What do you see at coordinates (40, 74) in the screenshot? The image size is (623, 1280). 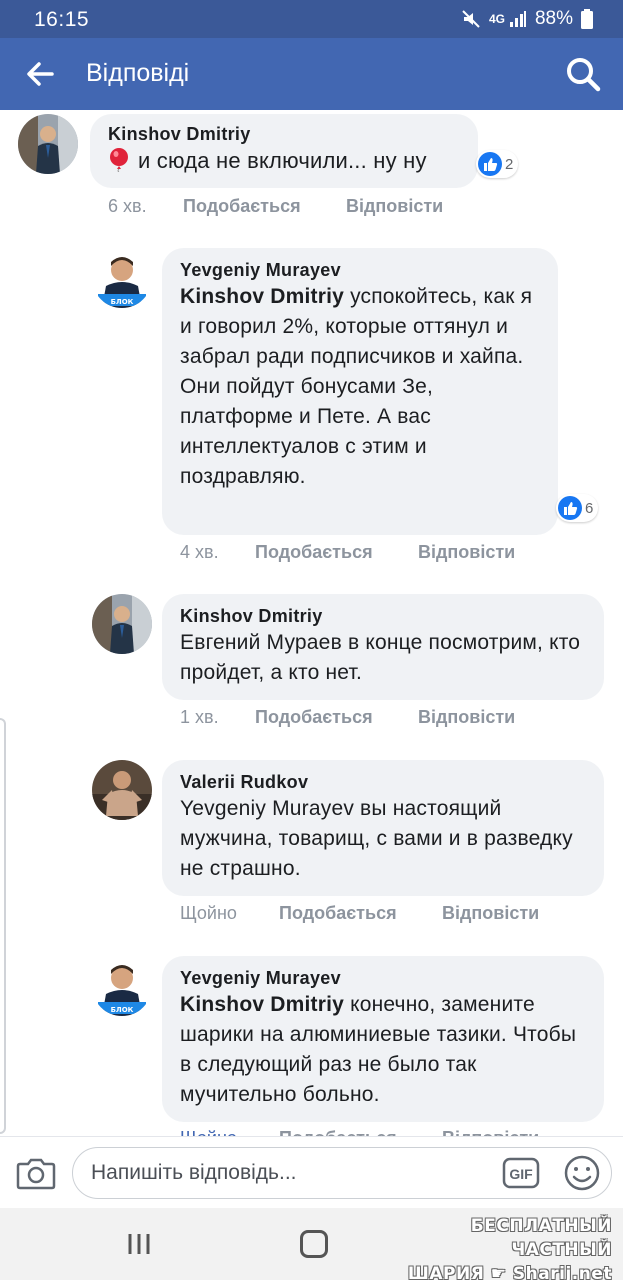 I see `back-arrow-icon` at bounding box center [40, 74].